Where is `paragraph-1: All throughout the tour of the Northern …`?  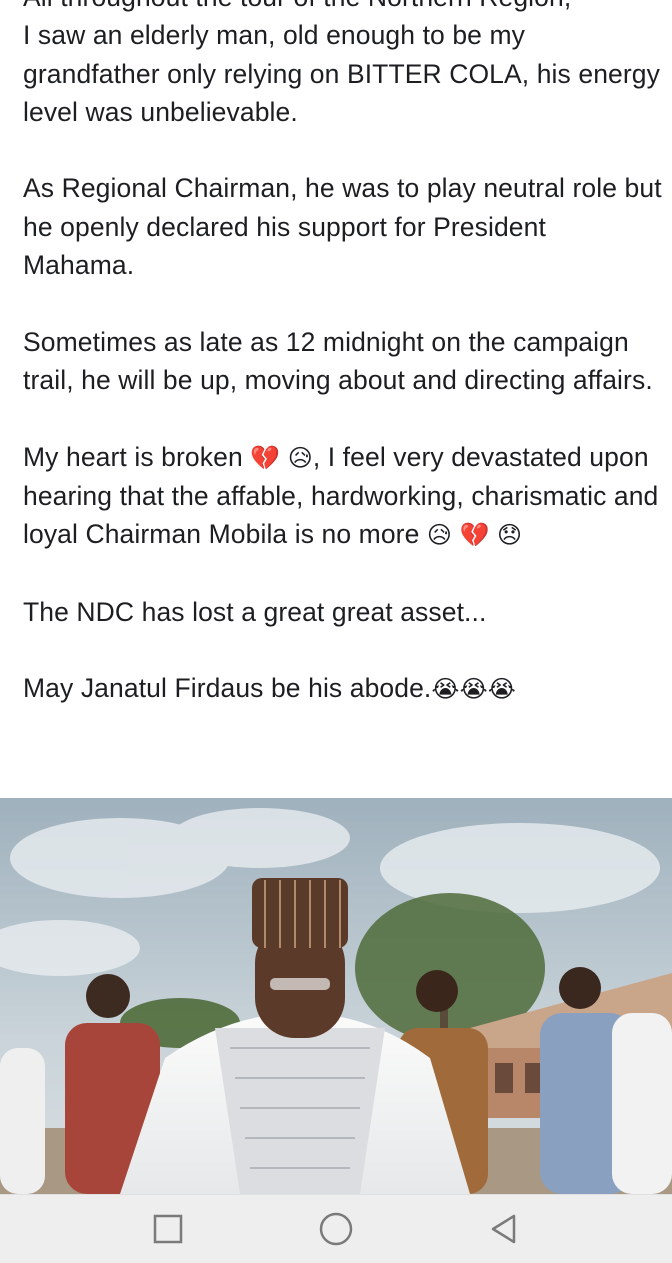
paragraph-1: All throughout the tour of the Northern … is located at coordinates (343, 65).